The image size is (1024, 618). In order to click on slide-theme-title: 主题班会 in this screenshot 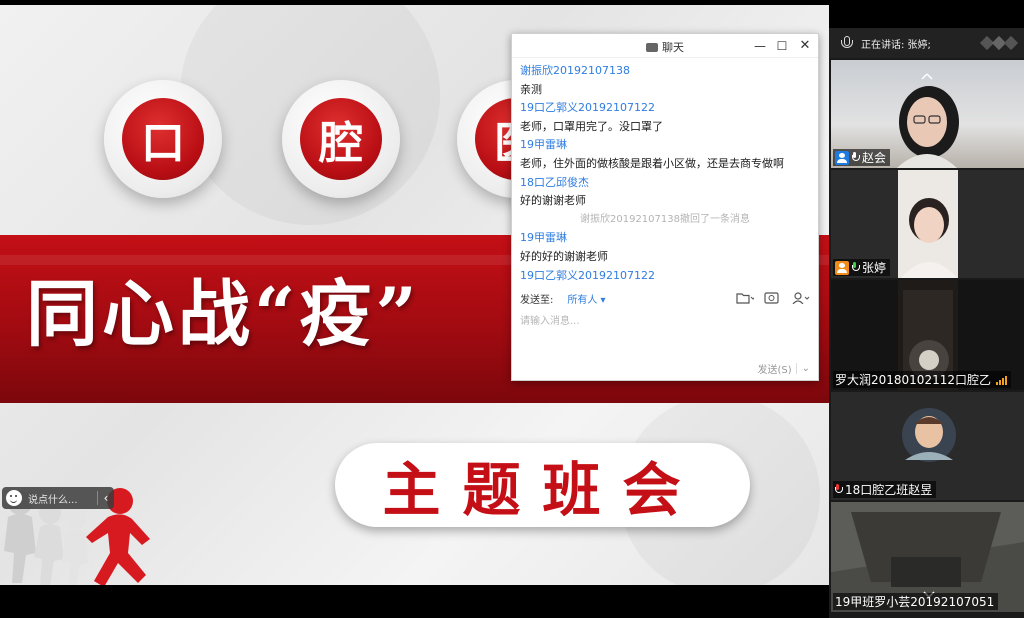, I will do `click(542, 485)`.